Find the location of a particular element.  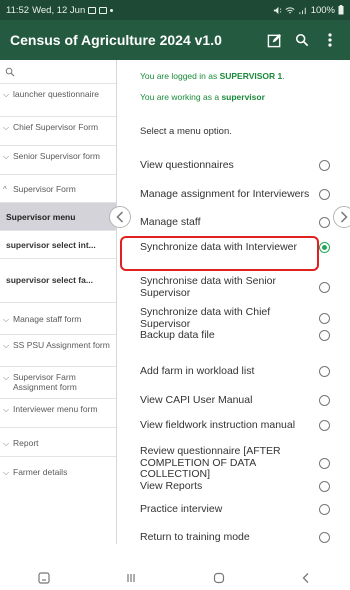

sidebar-item-label: Farmer details is located at coordinates (40, 472).